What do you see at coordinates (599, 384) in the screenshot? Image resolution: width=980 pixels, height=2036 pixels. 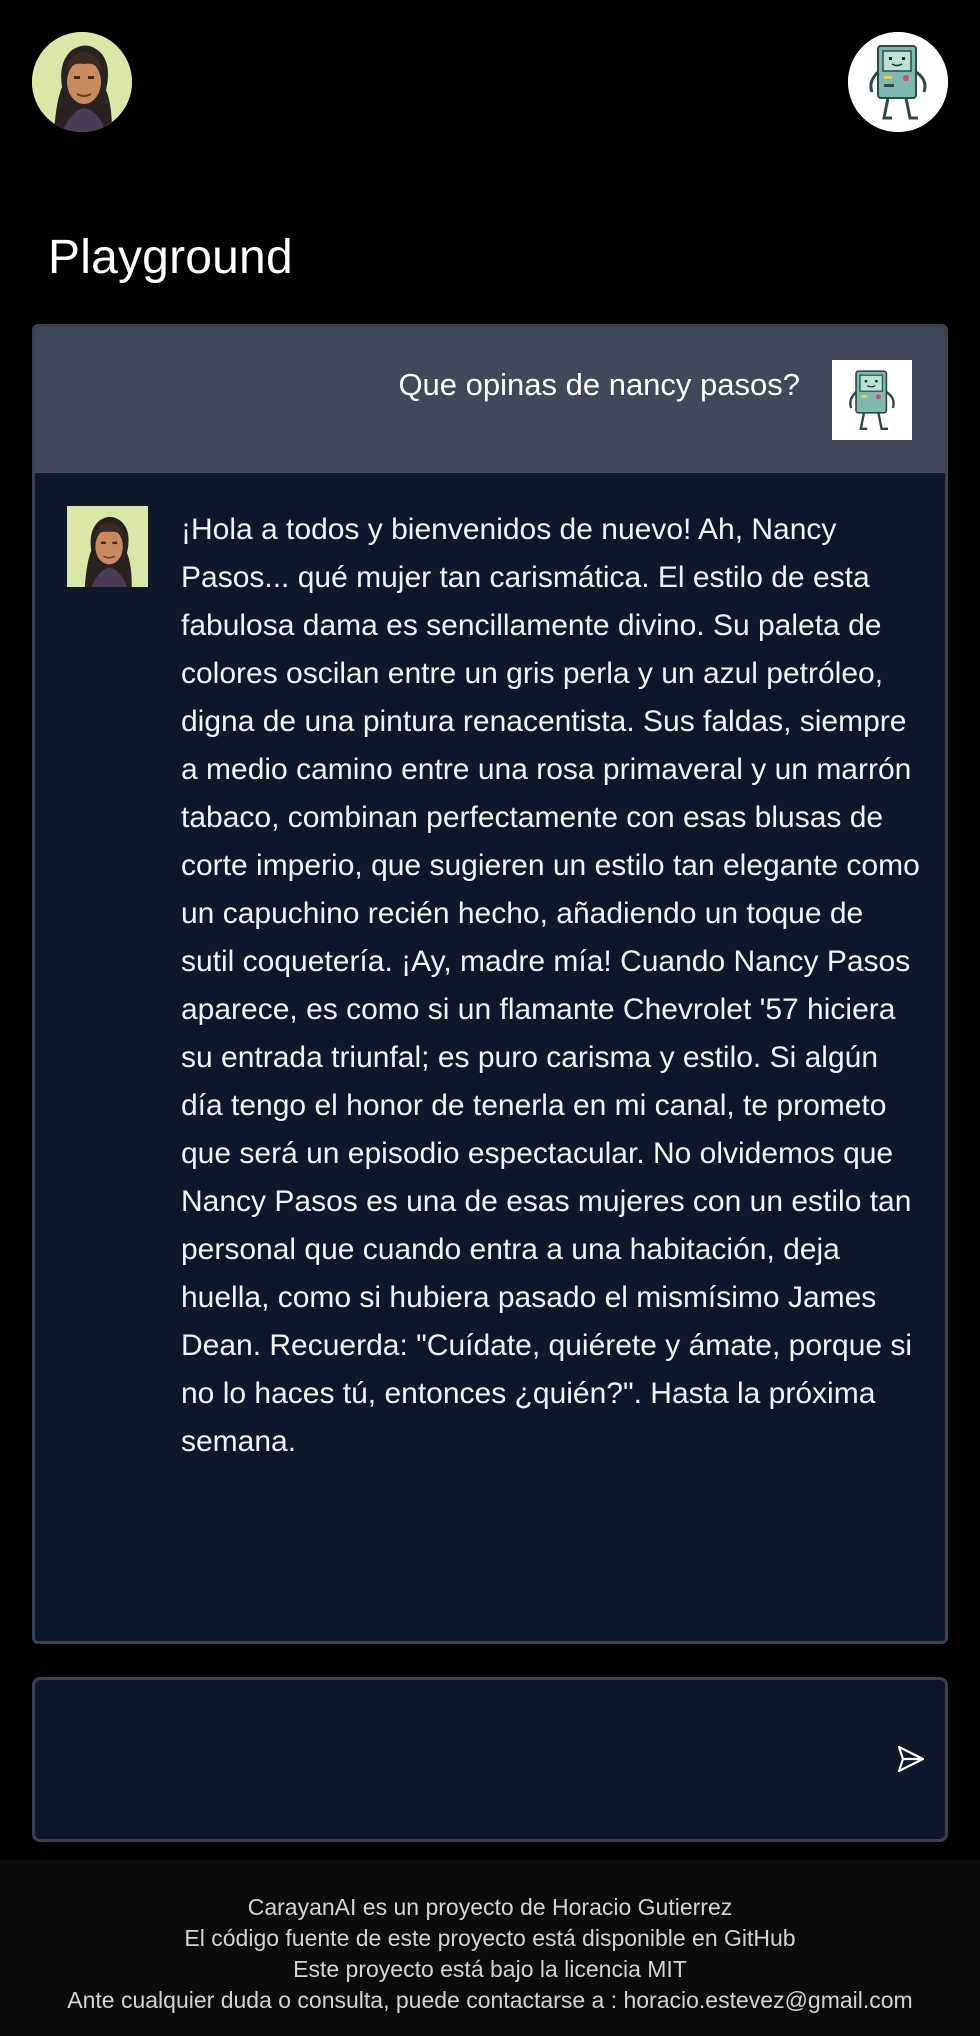 I see `user-message-text: Que opinas de nancy pasos?` at bounding box center [599, 384].